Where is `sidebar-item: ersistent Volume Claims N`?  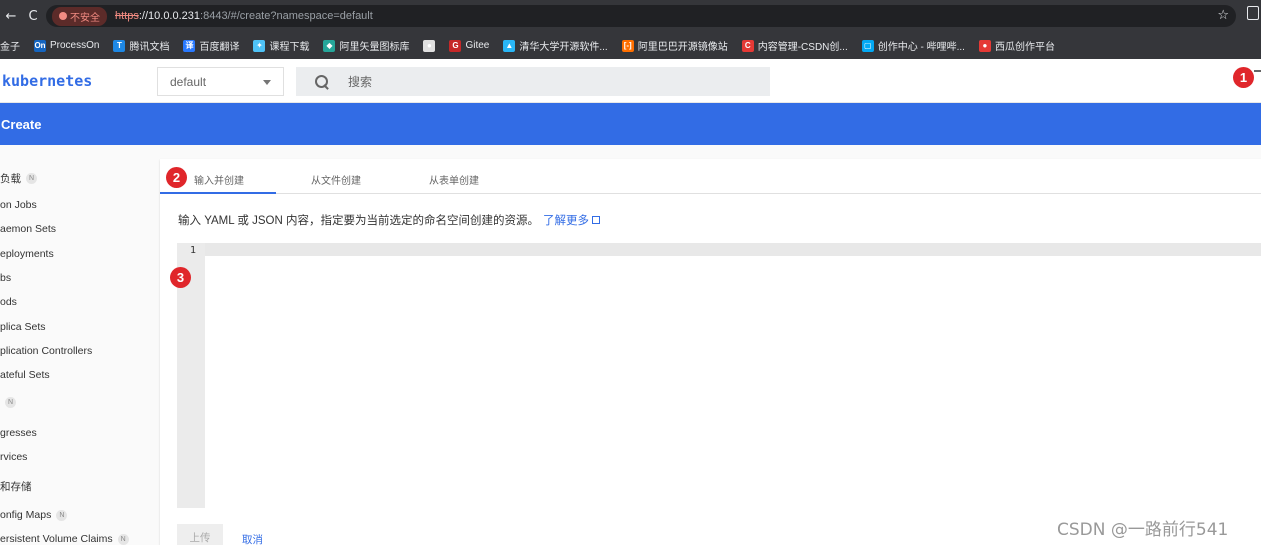 sidebar-item: ersistent Volume Claims N is located at coordinates (64, 539).